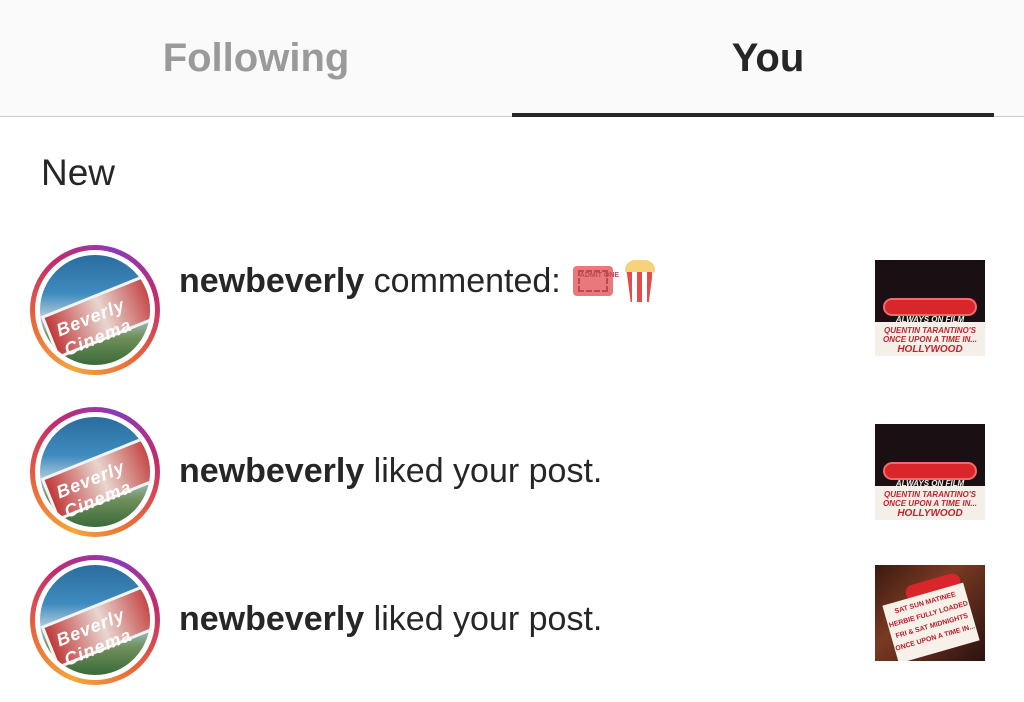 The height and width of the screenshot is (702, 1024). What do you see at coordinates (256, 58) in the screenshot?
I see `tab-following: Following` at bounding box center [256, 58].